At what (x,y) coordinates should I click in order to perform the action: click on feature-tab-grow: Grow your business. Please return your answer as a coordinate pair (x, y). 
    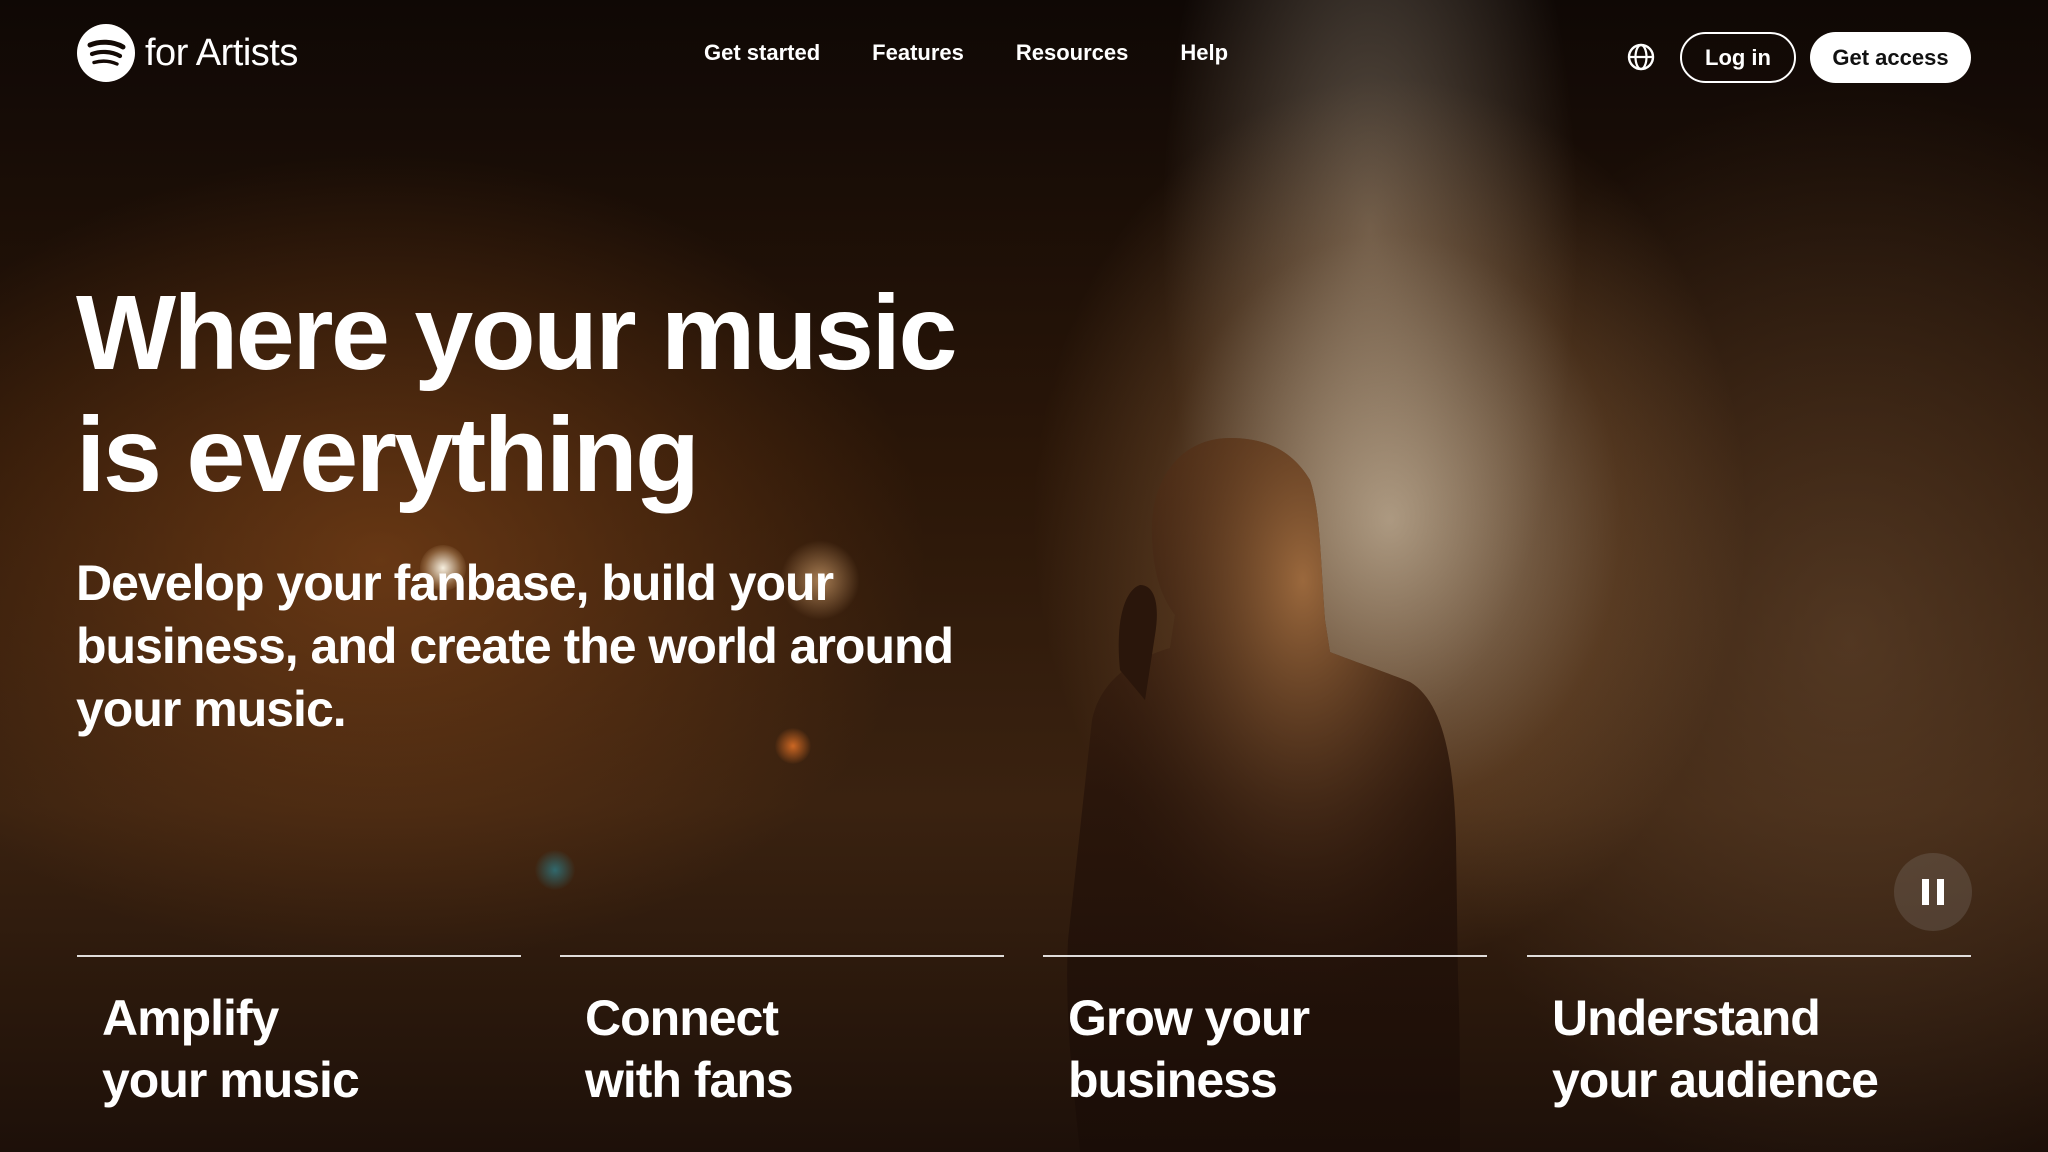
    Looking at the image, I should click on (1265, 1053).